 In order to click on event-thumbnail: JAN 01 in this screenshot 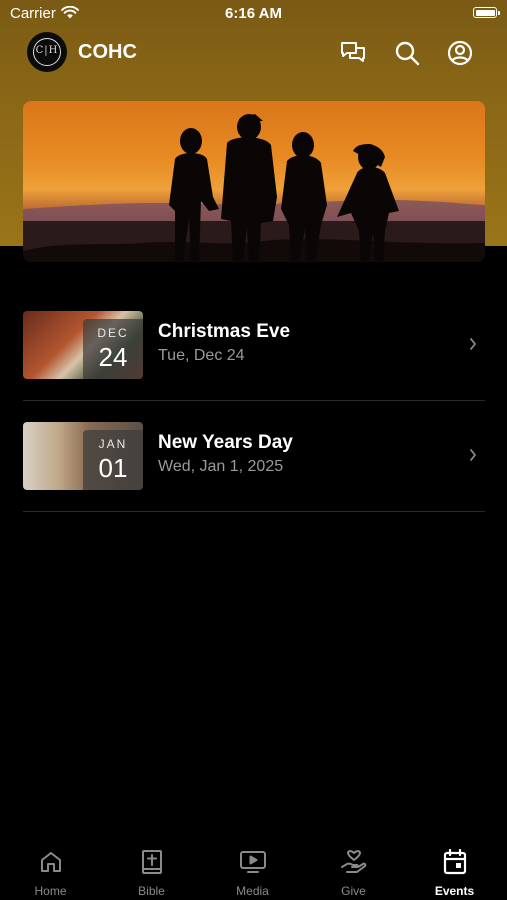, I will do `click(83, 456)`.